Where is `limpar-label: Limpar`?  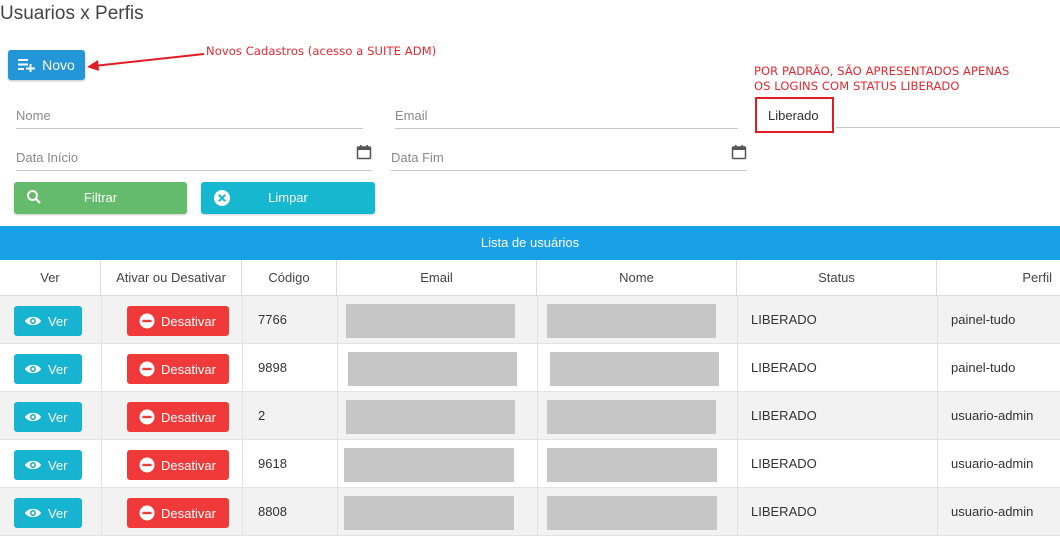 limpar-label: Limpar is located at coordinates (288, 197).